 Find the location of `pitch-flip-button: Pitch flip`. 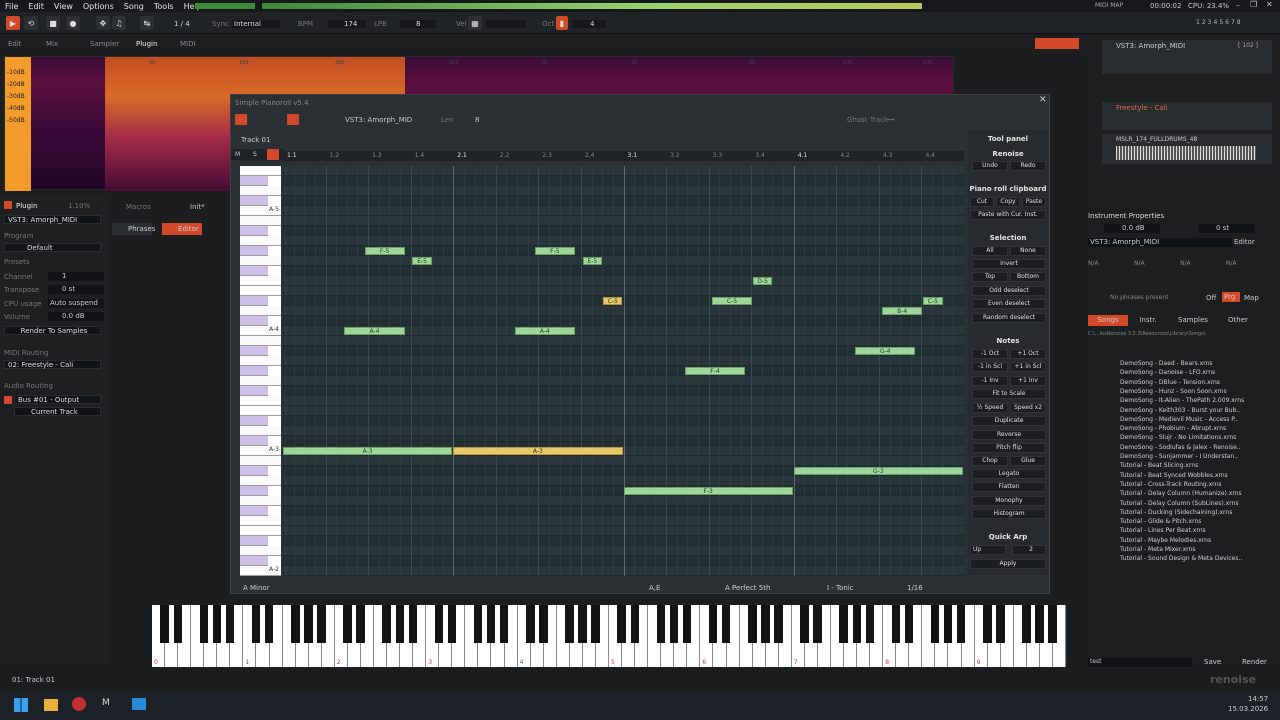

pitch-flip-button: Pitch flip is located at coordinates (1009, 448).